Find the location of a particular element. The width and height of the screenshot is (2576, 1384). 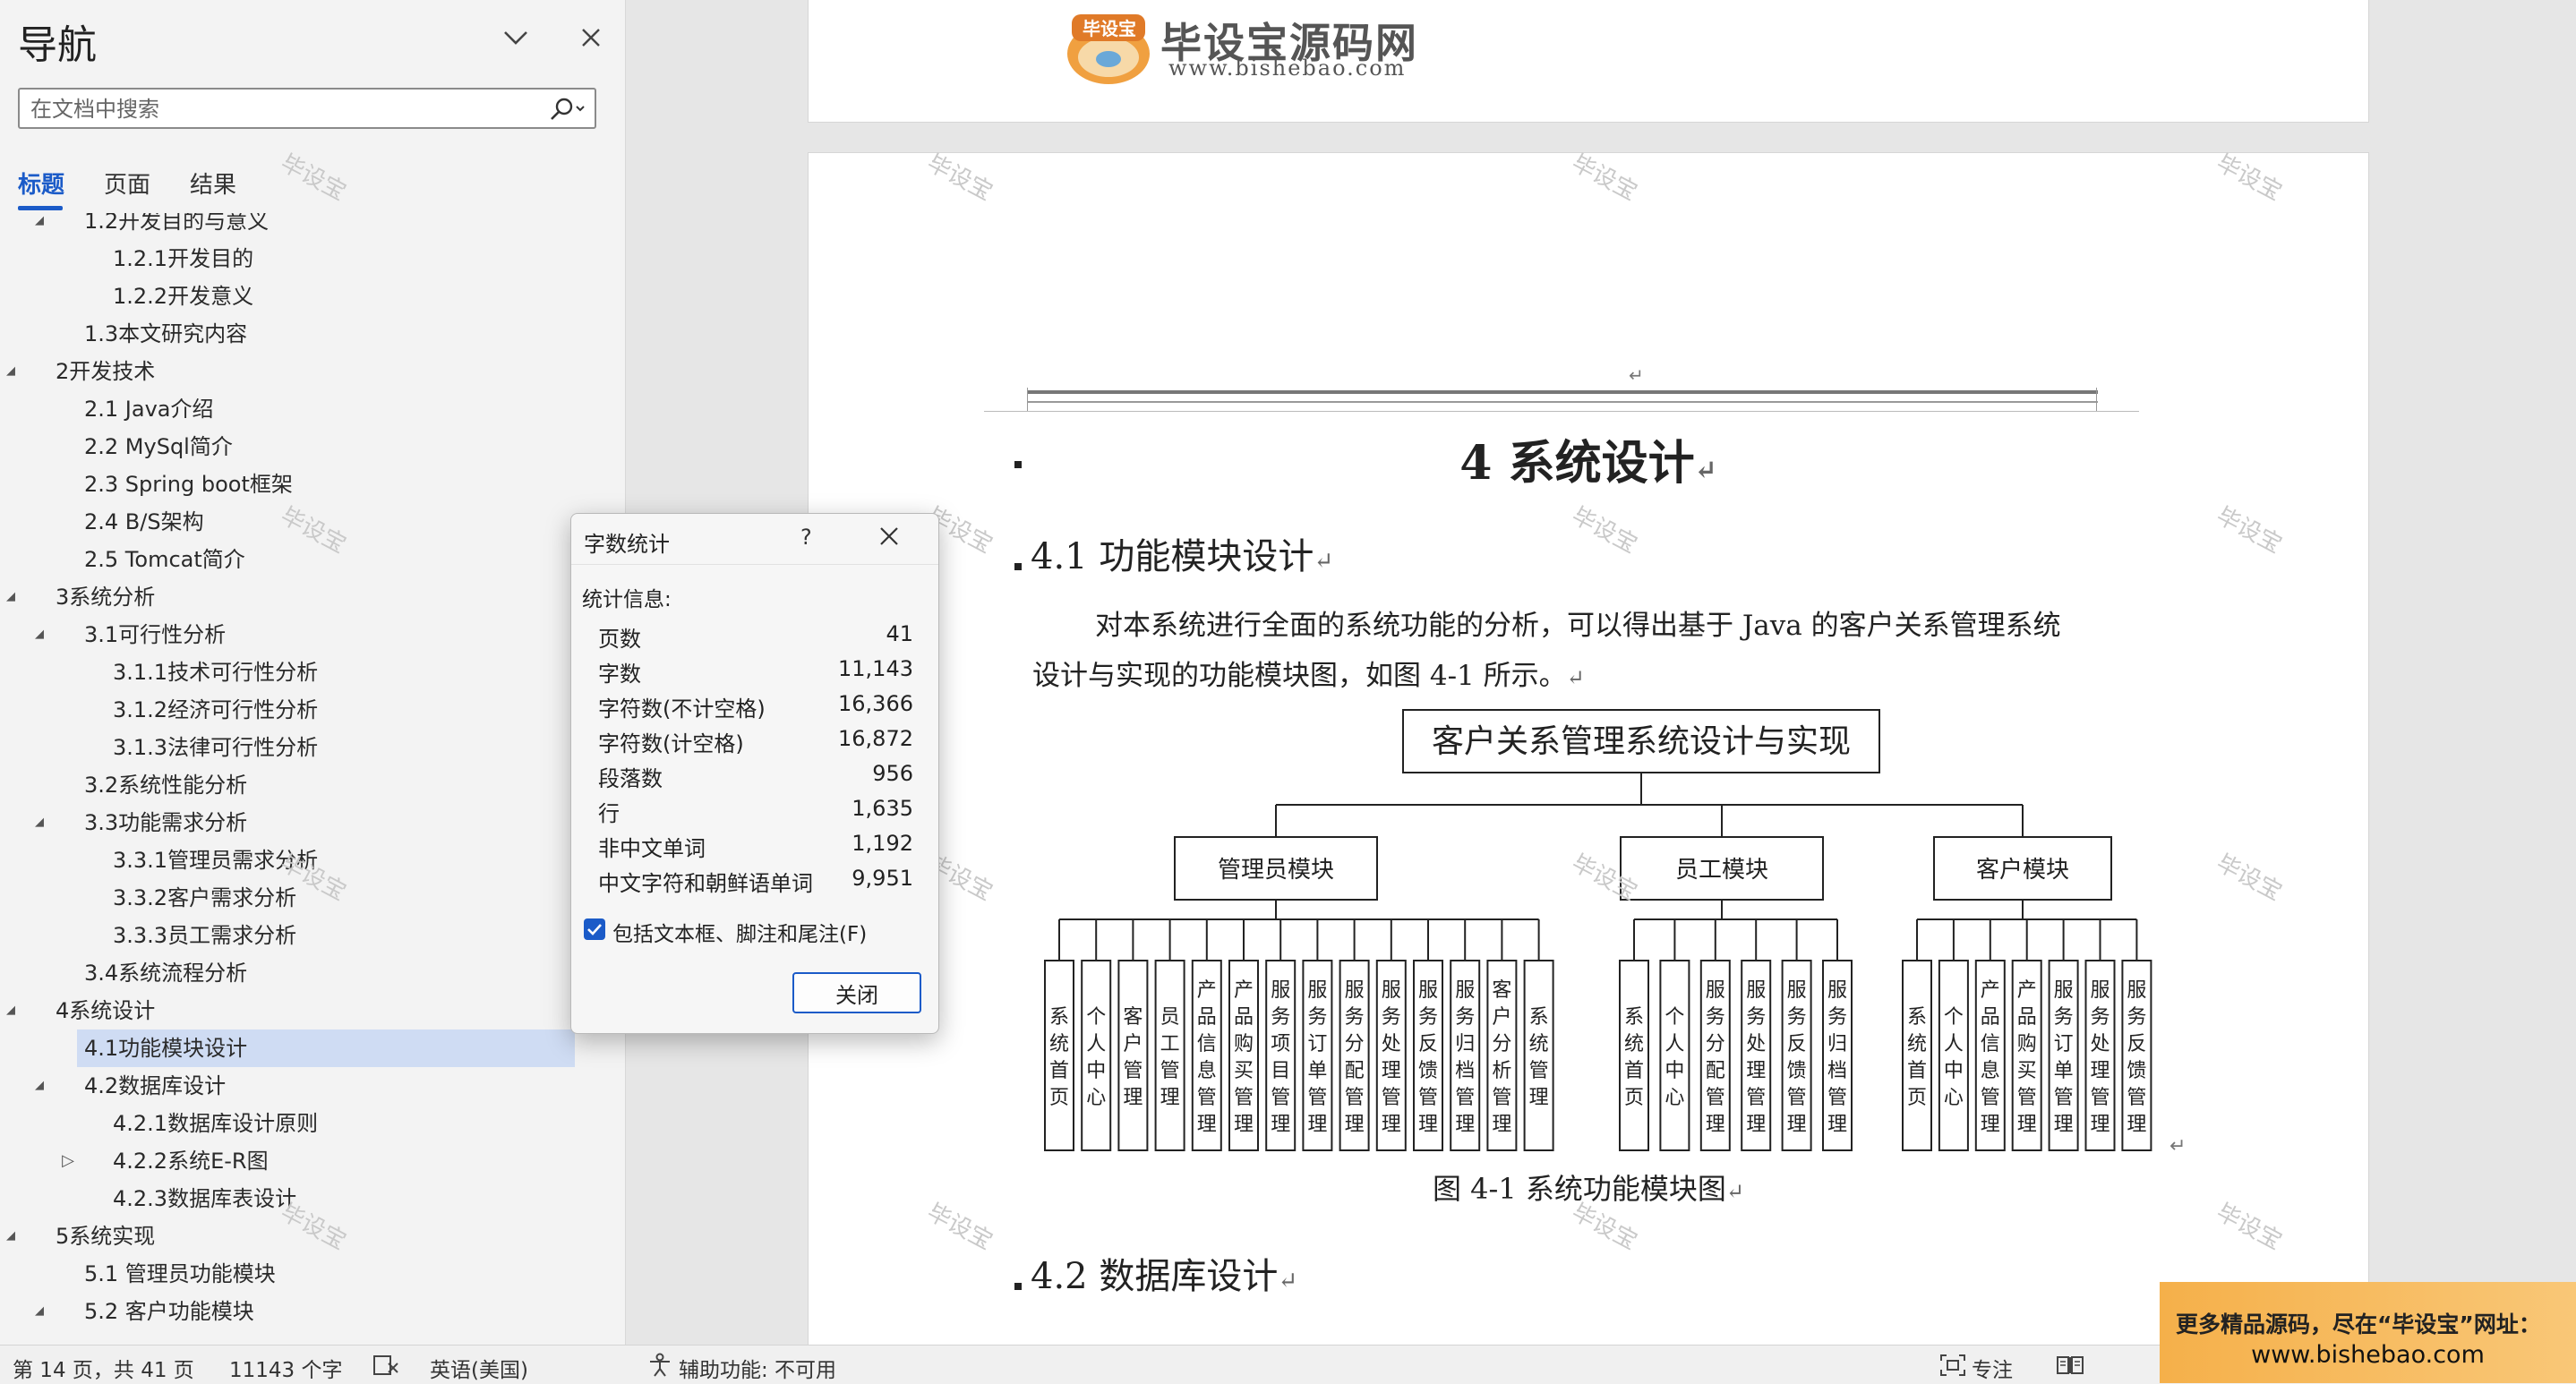

nav-heading-item: 3.2系统性能分析 is located at coordinates (312, 785).